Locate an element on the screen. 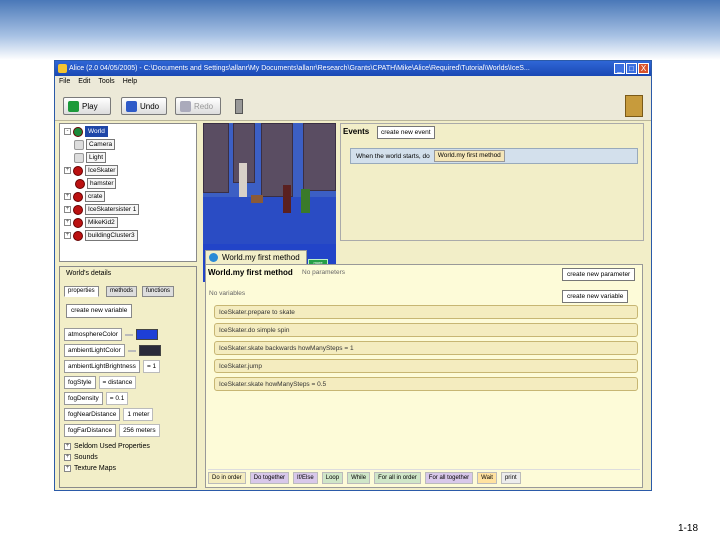  tree-item-camera: Camera is located at coordinates (95, 144).